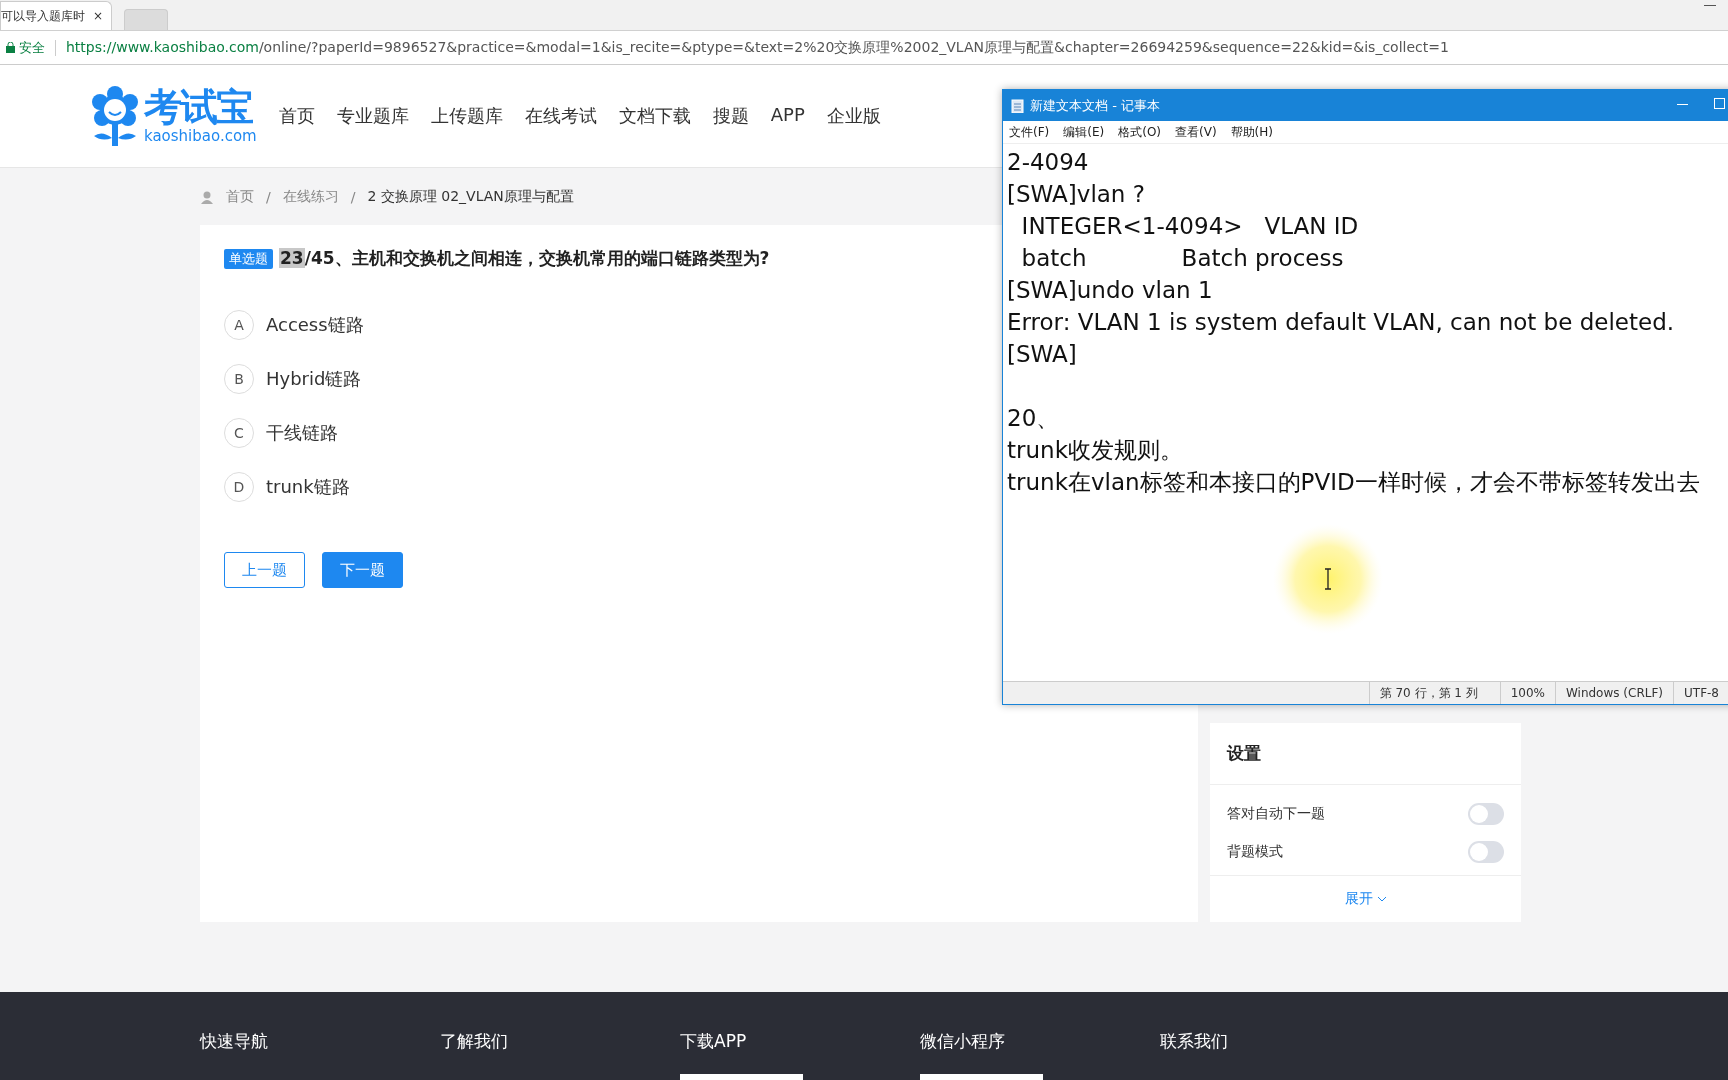  What do you see at coordinates (1095, 450) in the screenshot?
I see `text-line: trunk收发规则。` at bounding box center [1095, 450].